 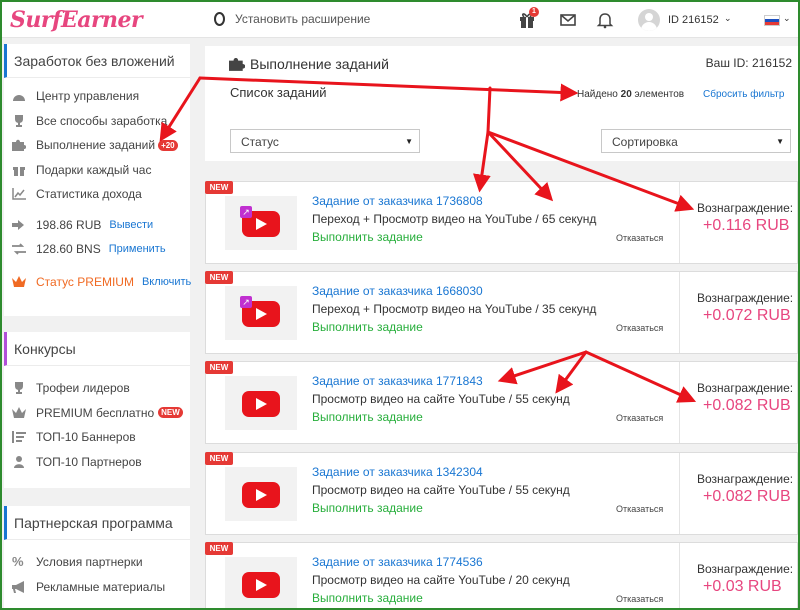 I want to click on sidebar-item-label: Статистика дохода, so click(x=89, y=194).